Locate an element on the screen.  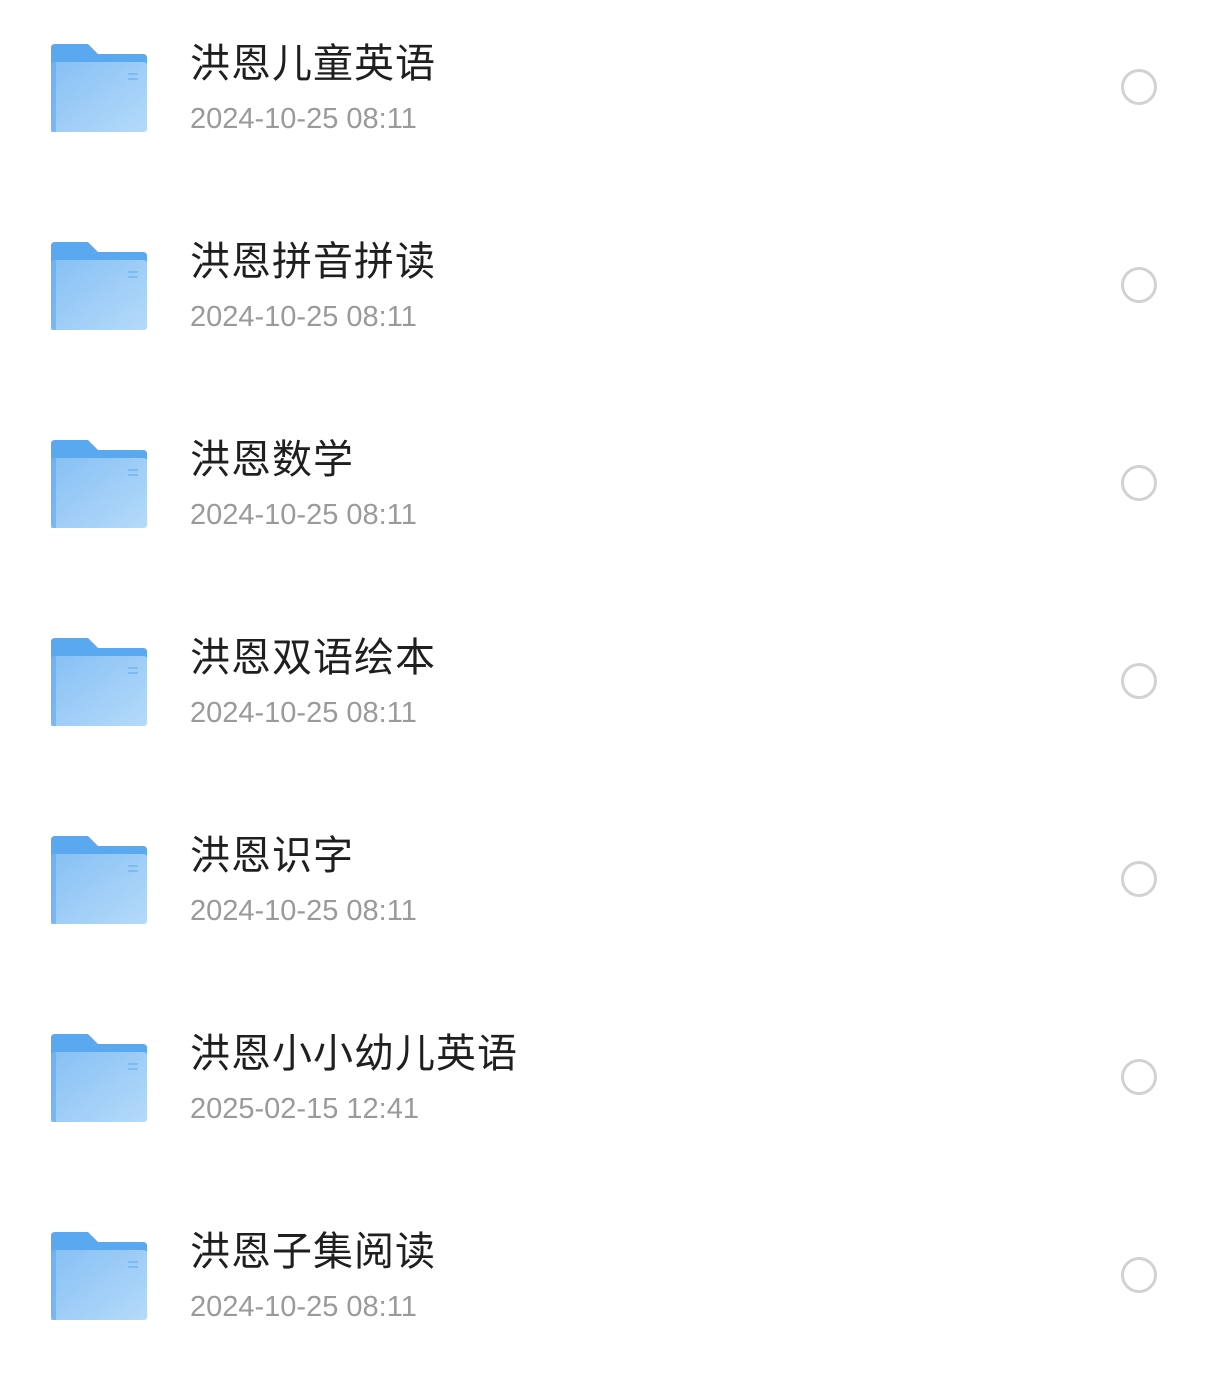
file-row: 洪恩数学 2024-10-25 08:11 is located at coordinates (610, 495).